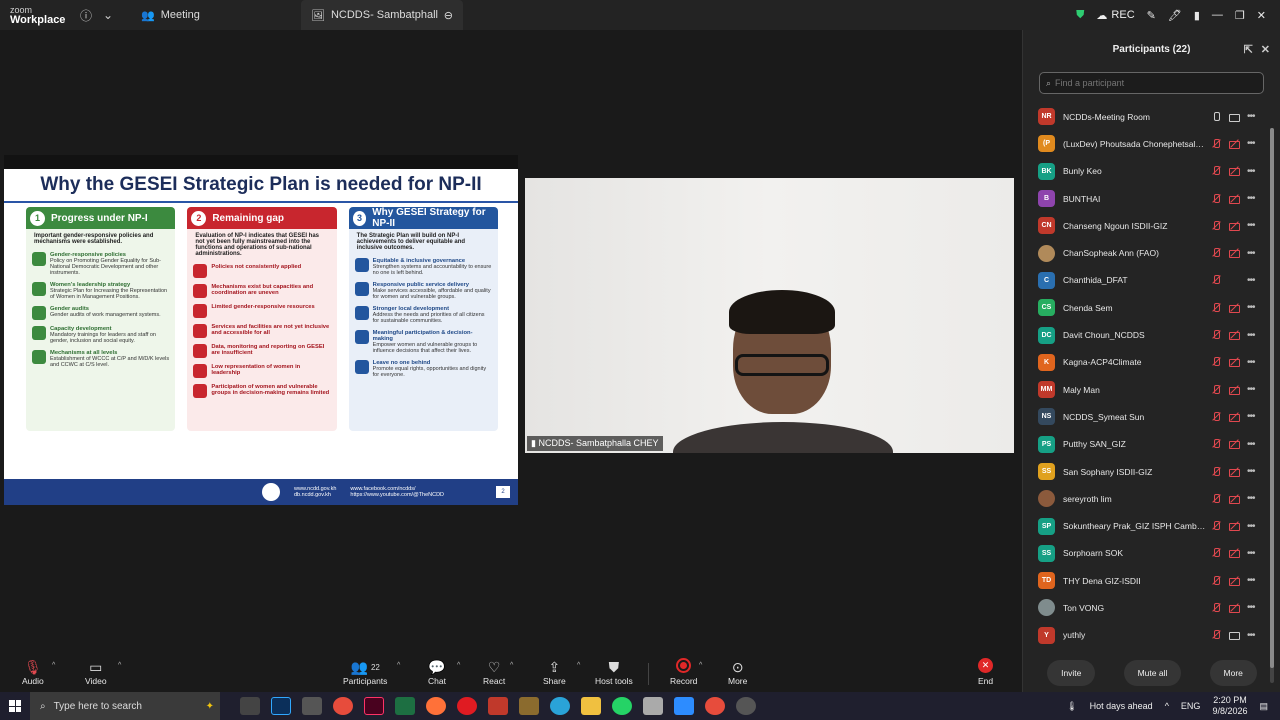  Describe the element at coordinates (622, 706) in the screenshot. I see `whatsapp-icon` at that location.